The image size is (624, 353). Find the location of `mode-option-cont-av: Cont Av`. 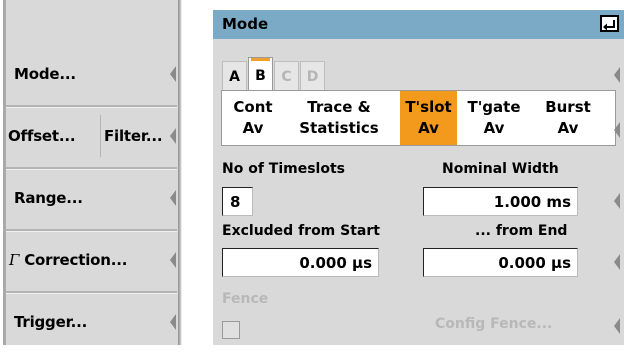

mode-option-cont-av: Cont Av is located at coordinates (253, 118).